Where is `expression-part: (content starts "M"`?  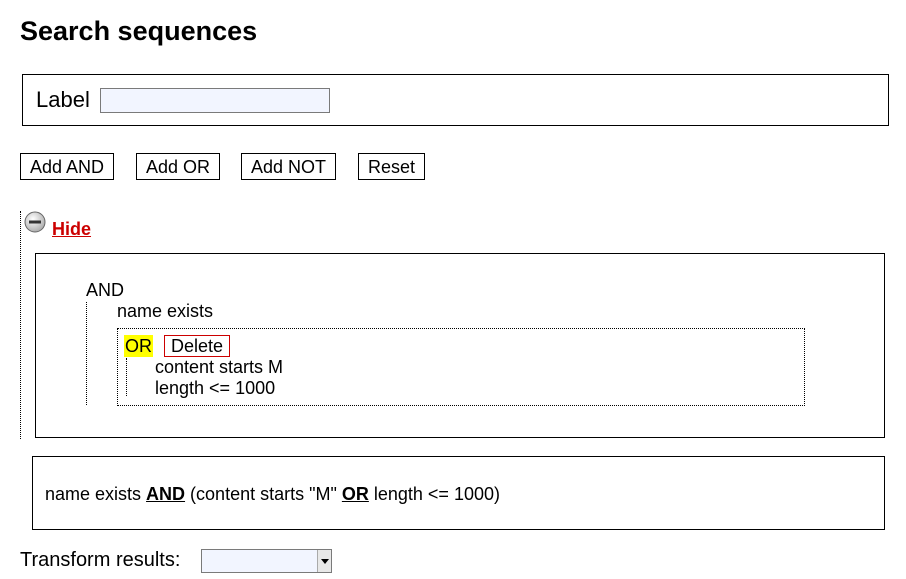 expression-part: (content starts "M" is located at coordinates (263, 494).